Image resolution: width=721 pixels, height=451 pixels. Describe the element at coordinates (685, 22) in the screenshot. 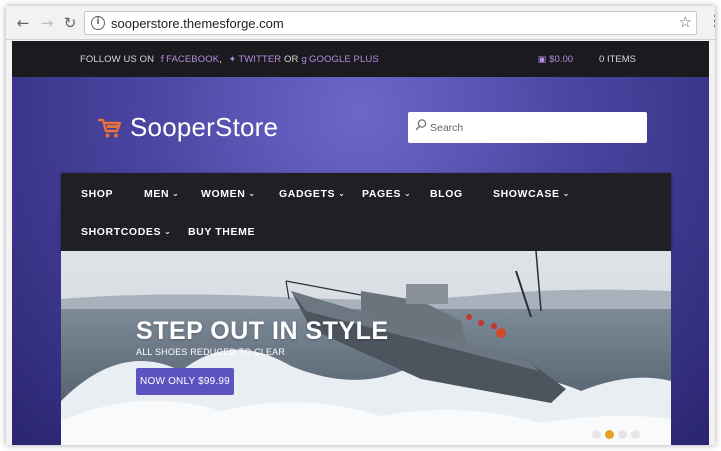

I see `star-icon: ☆` at that location.